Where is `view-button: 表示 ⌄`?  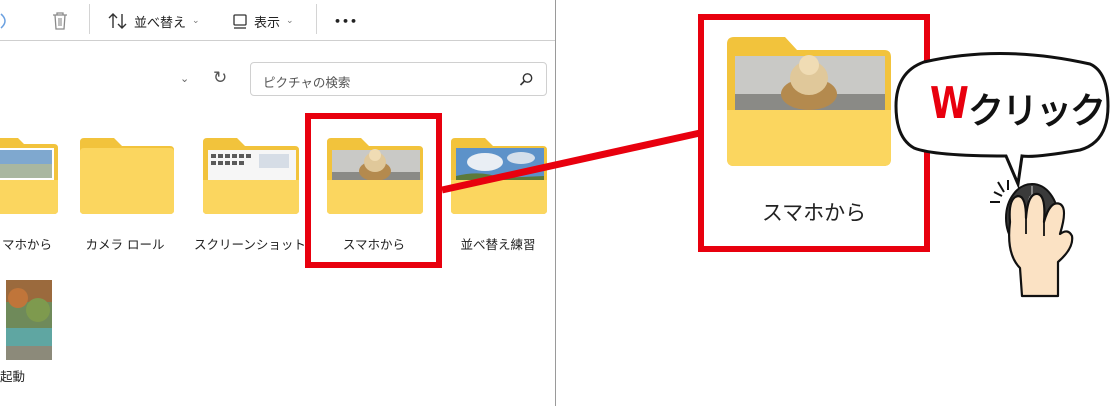 view-button: 表示 ⌄ is located at coordinates (263, 21).